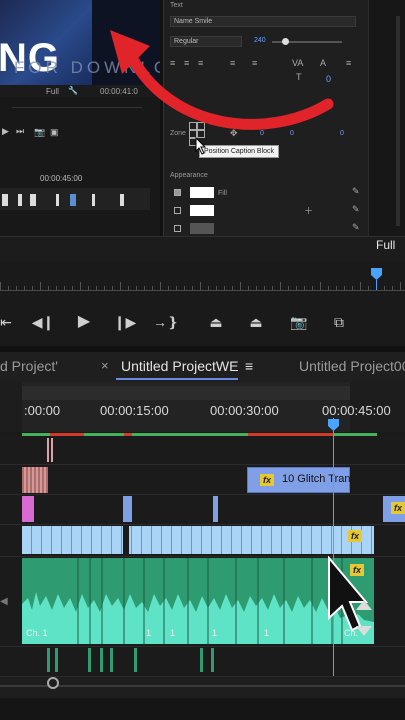 Image resolution: width=405 pixels, height=720 pixels. I want to click on scrubber-baseline, so click(202, 290).